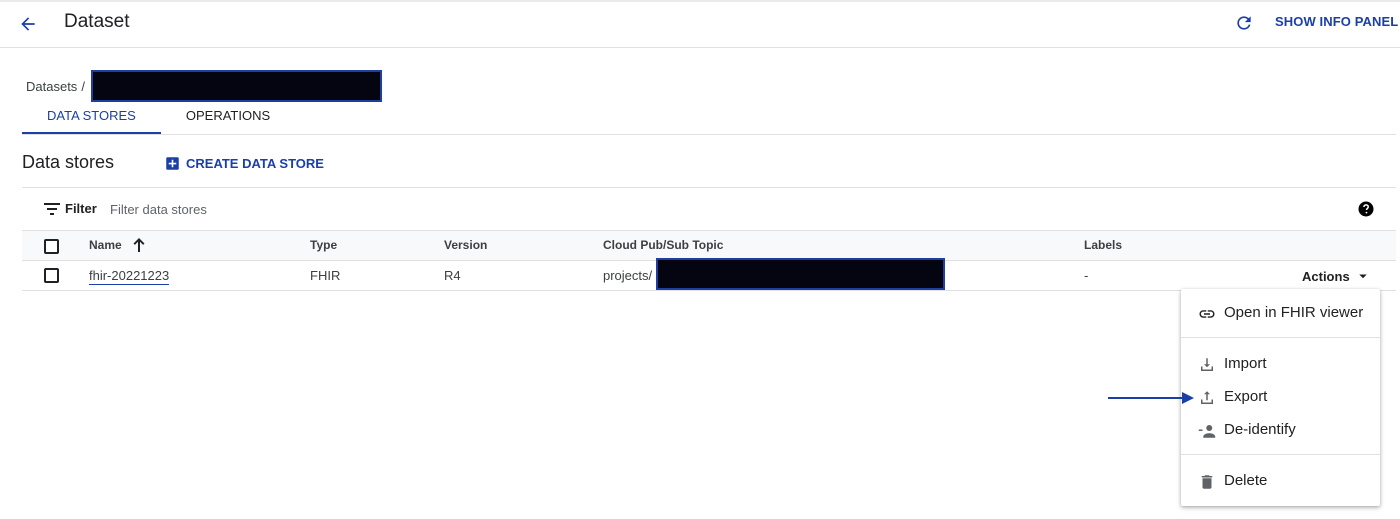  What do you see at coordinates (51, 86) in the screenshot?
I see `breadcrumb-datasets-link: Datasets` at bounding box center [51, 86].